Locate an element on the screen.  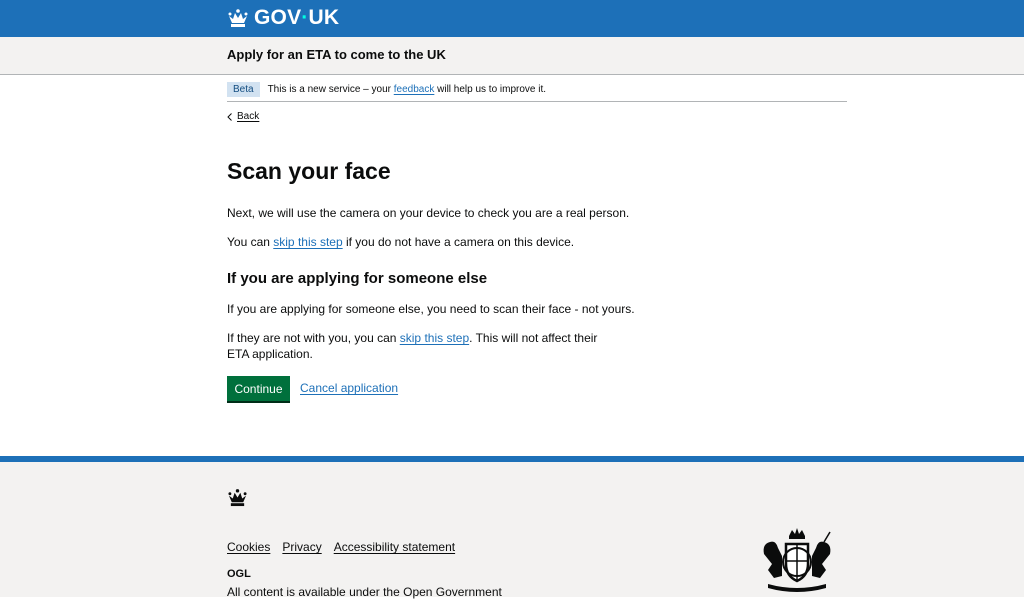
footer-link-privacy: Privacy is located at coordinates (301, 547).